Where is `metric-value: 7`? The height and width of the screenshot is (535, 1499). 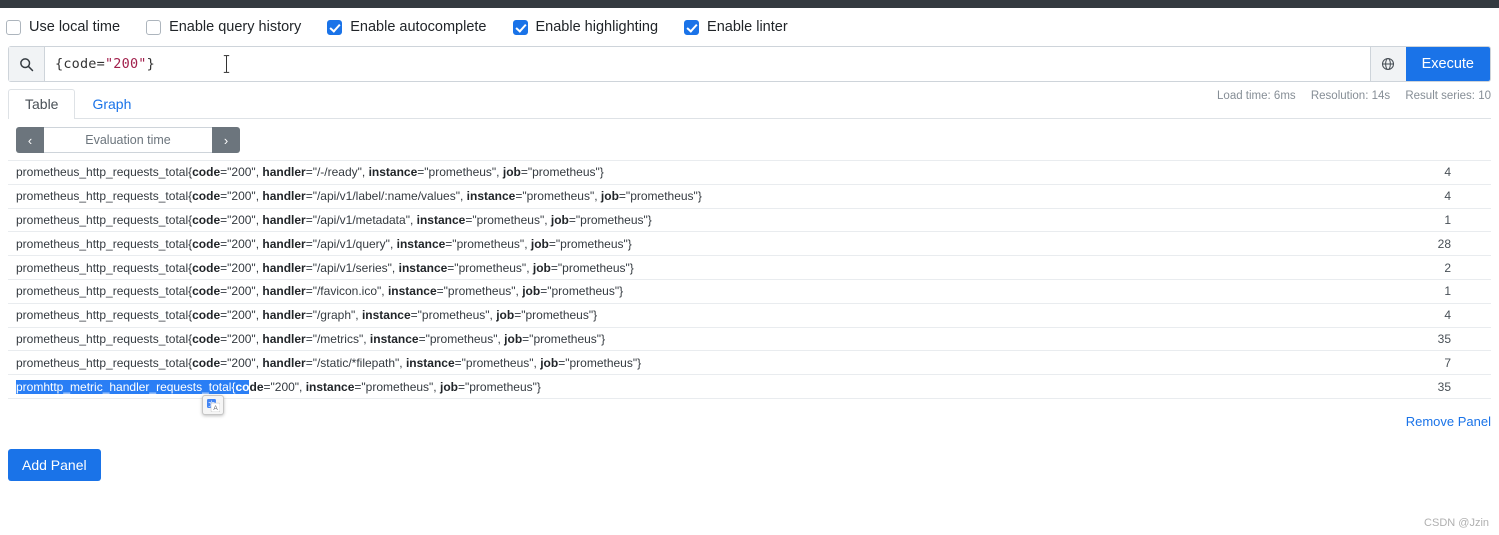 metric-value: 7 is located at coordinates (1447, 362).